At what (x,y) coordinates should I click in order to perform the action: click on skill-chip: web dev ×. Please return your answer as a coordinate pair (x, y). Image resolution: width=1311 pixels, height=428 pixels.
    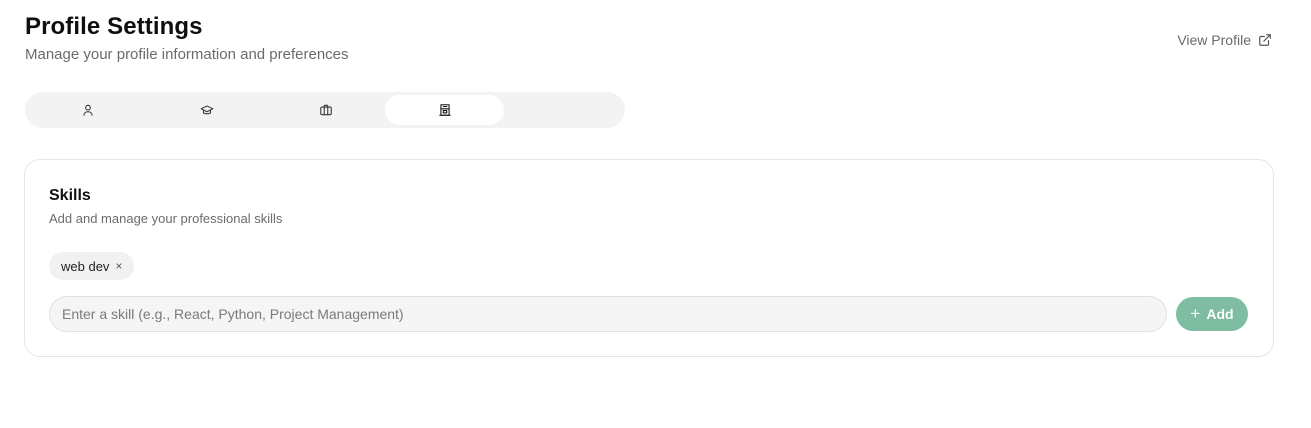
    Looking at the image, I should click on (92, 266).